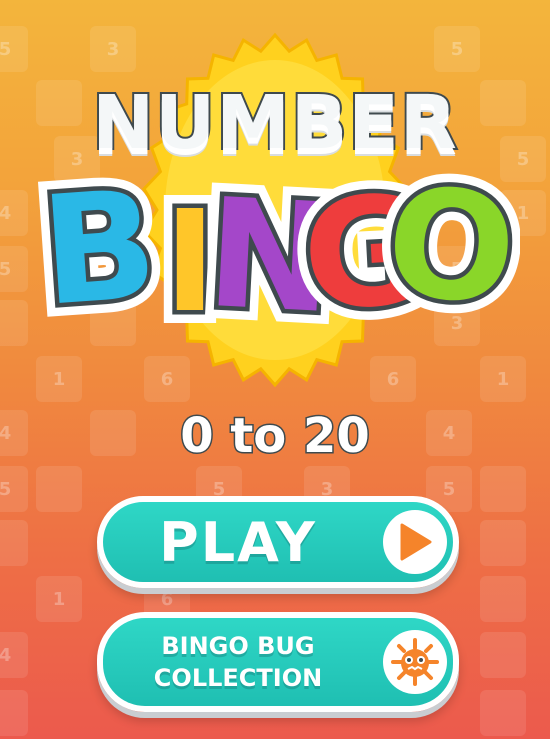  What do you see at coordinates (450, 249) in the screenshot?
I see `letter-o: O` at bounding box center [450, 249].